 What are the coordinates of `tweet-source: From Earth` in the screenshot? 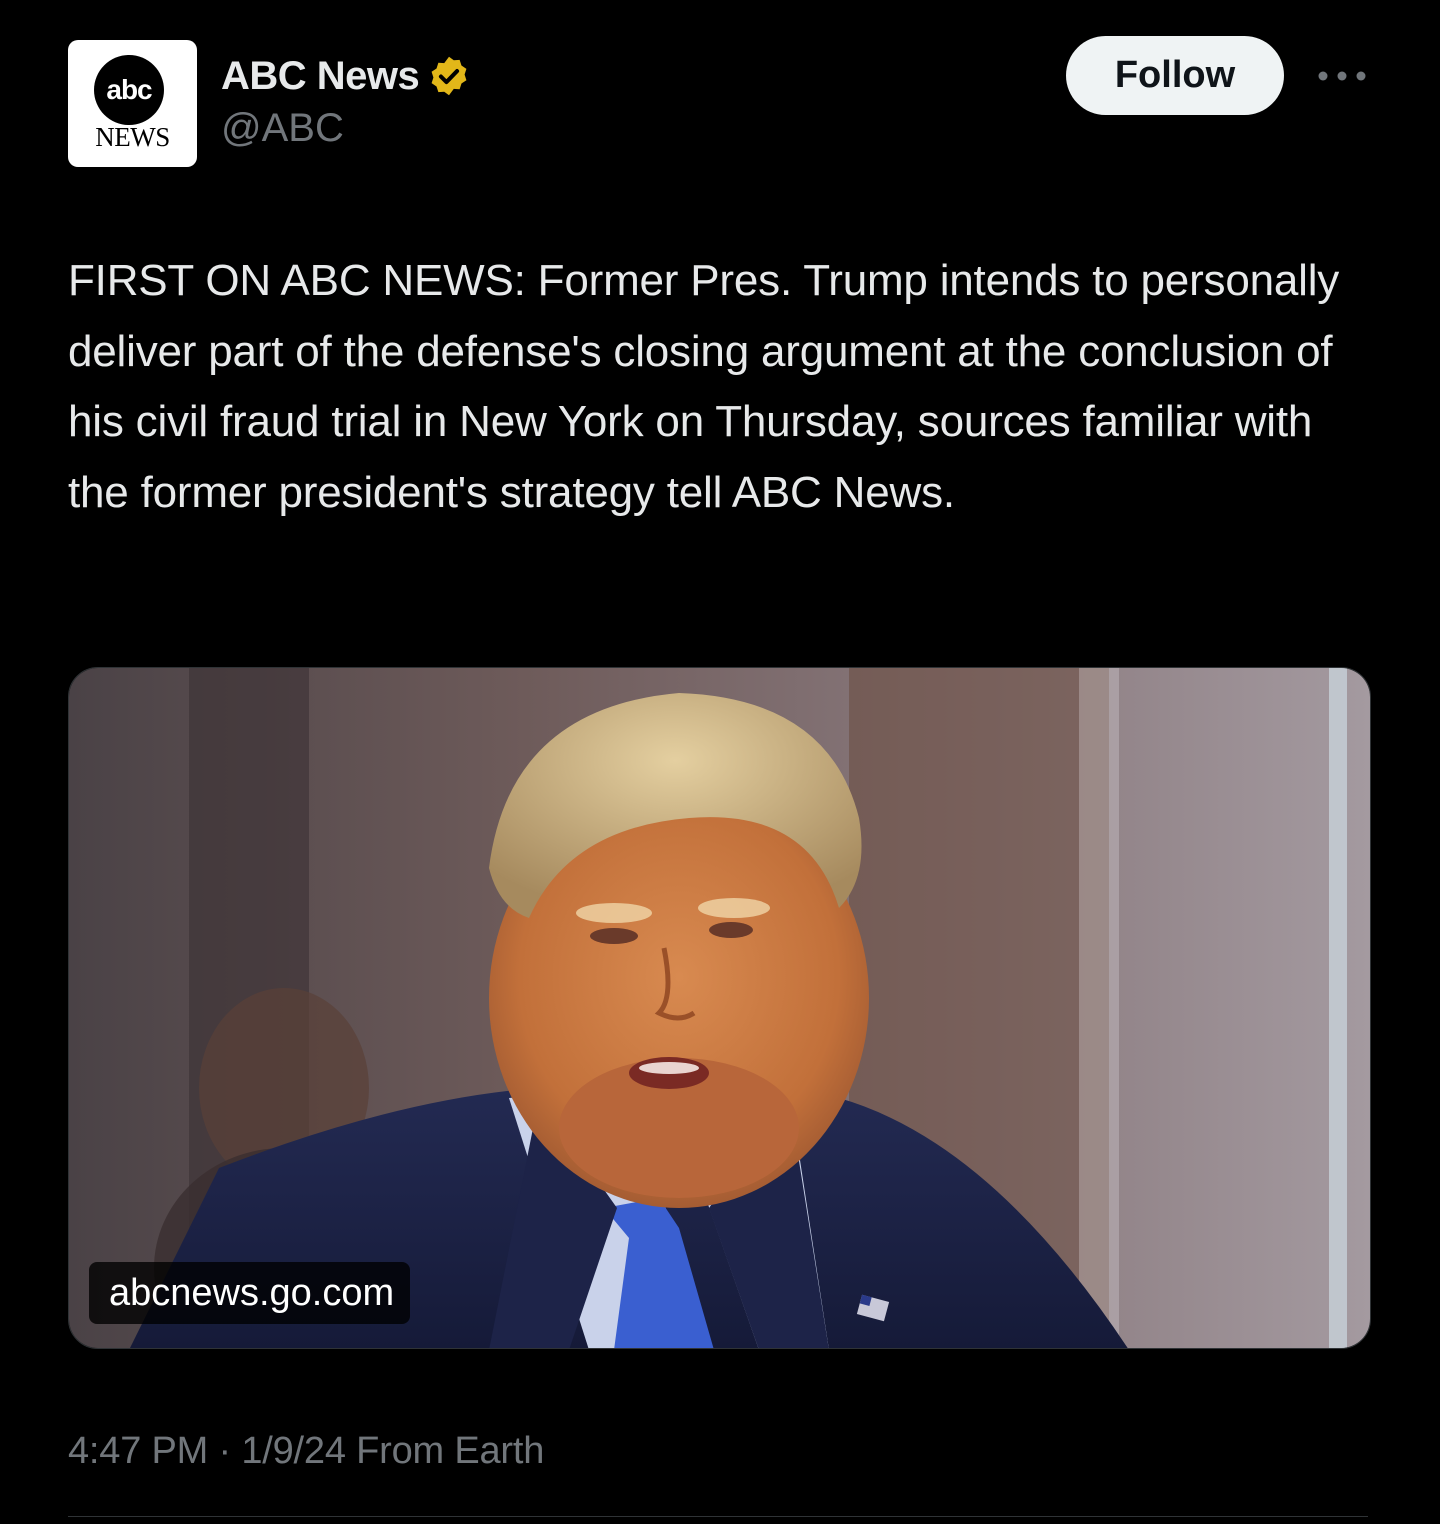 It's located at (450, 1451).